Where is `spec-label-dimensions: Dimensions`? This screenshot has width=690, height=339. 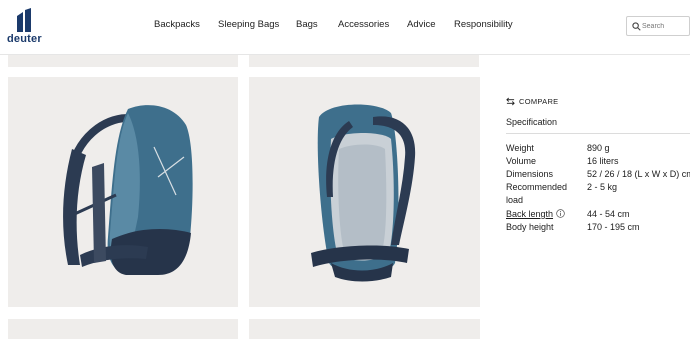 spec-label-dimensions: Dimensions is located at coordinates (530, 174).